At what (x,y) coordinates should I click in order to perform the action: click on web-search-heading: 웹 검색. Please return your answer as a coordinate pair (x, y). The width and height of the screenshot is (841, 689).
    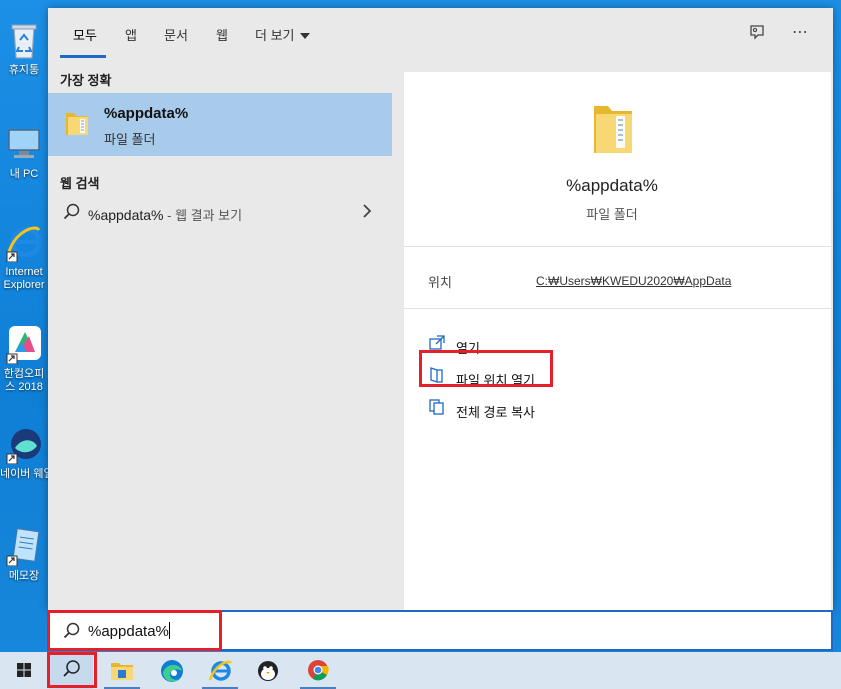
    Looking at the image, I should click on (80, 183).